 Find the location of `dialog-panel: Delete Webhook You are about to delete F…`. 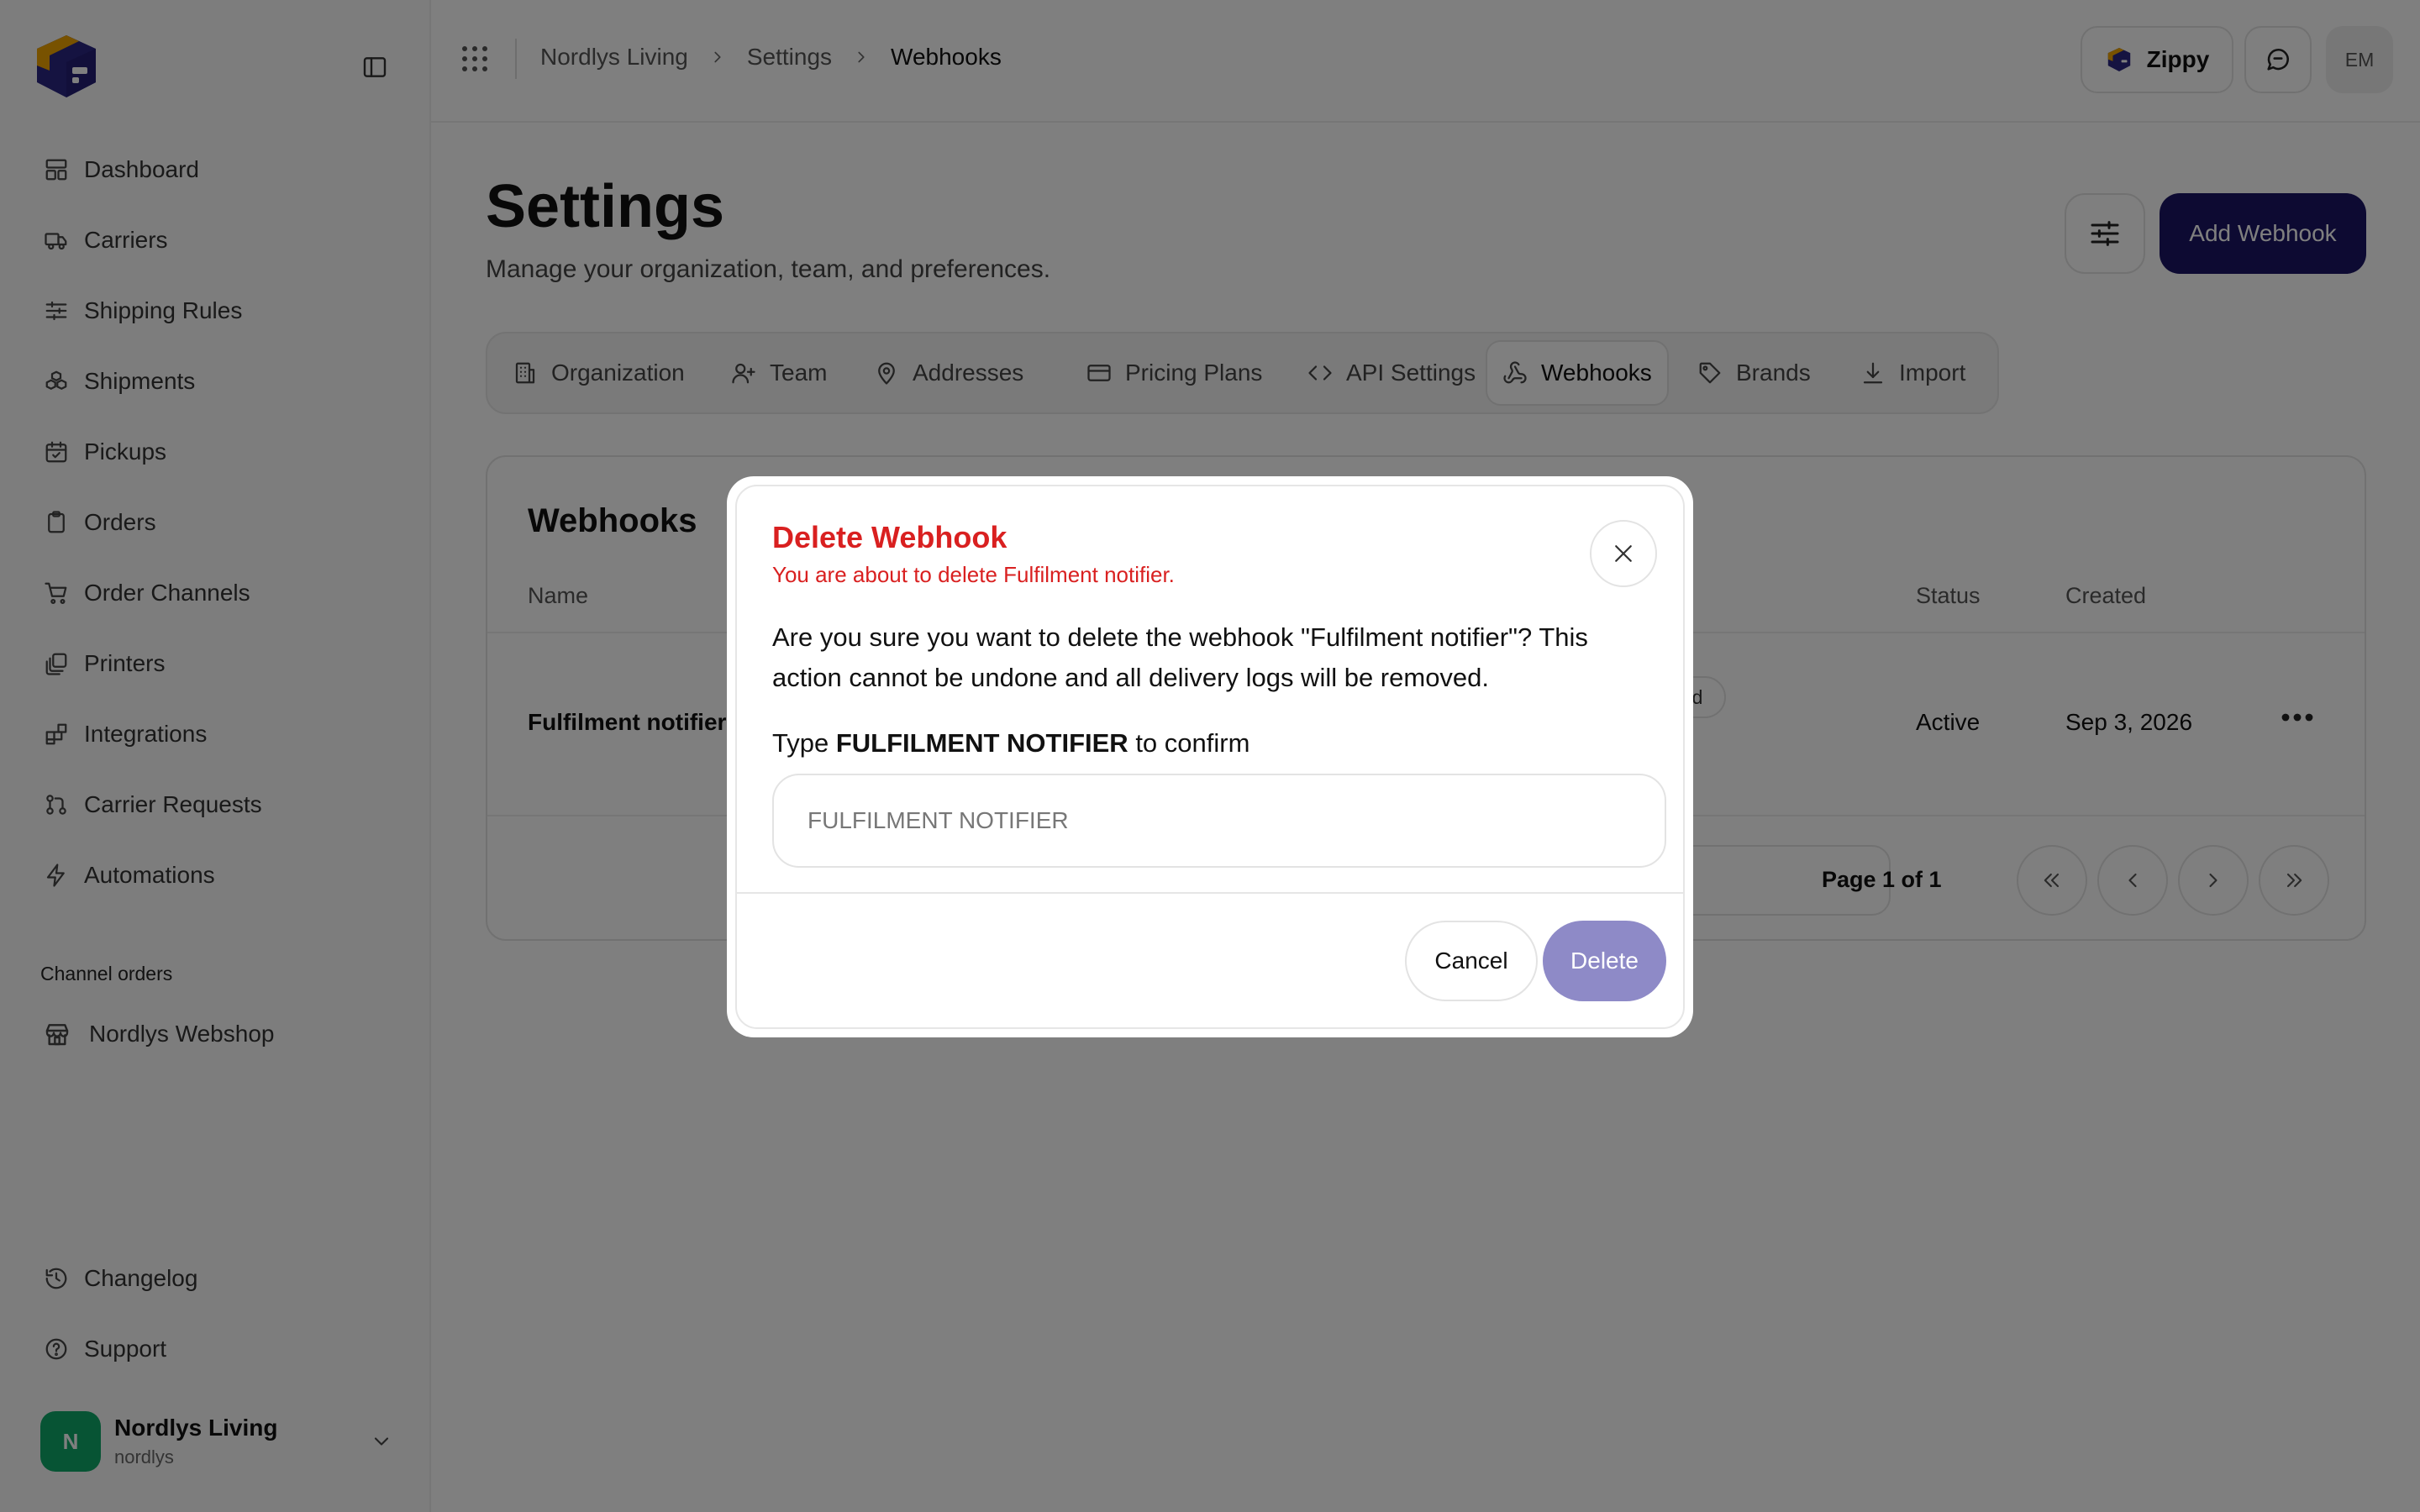

dialog-panel: Delete Webhook You are about to delete F… is located at coordinates (1210, 757).